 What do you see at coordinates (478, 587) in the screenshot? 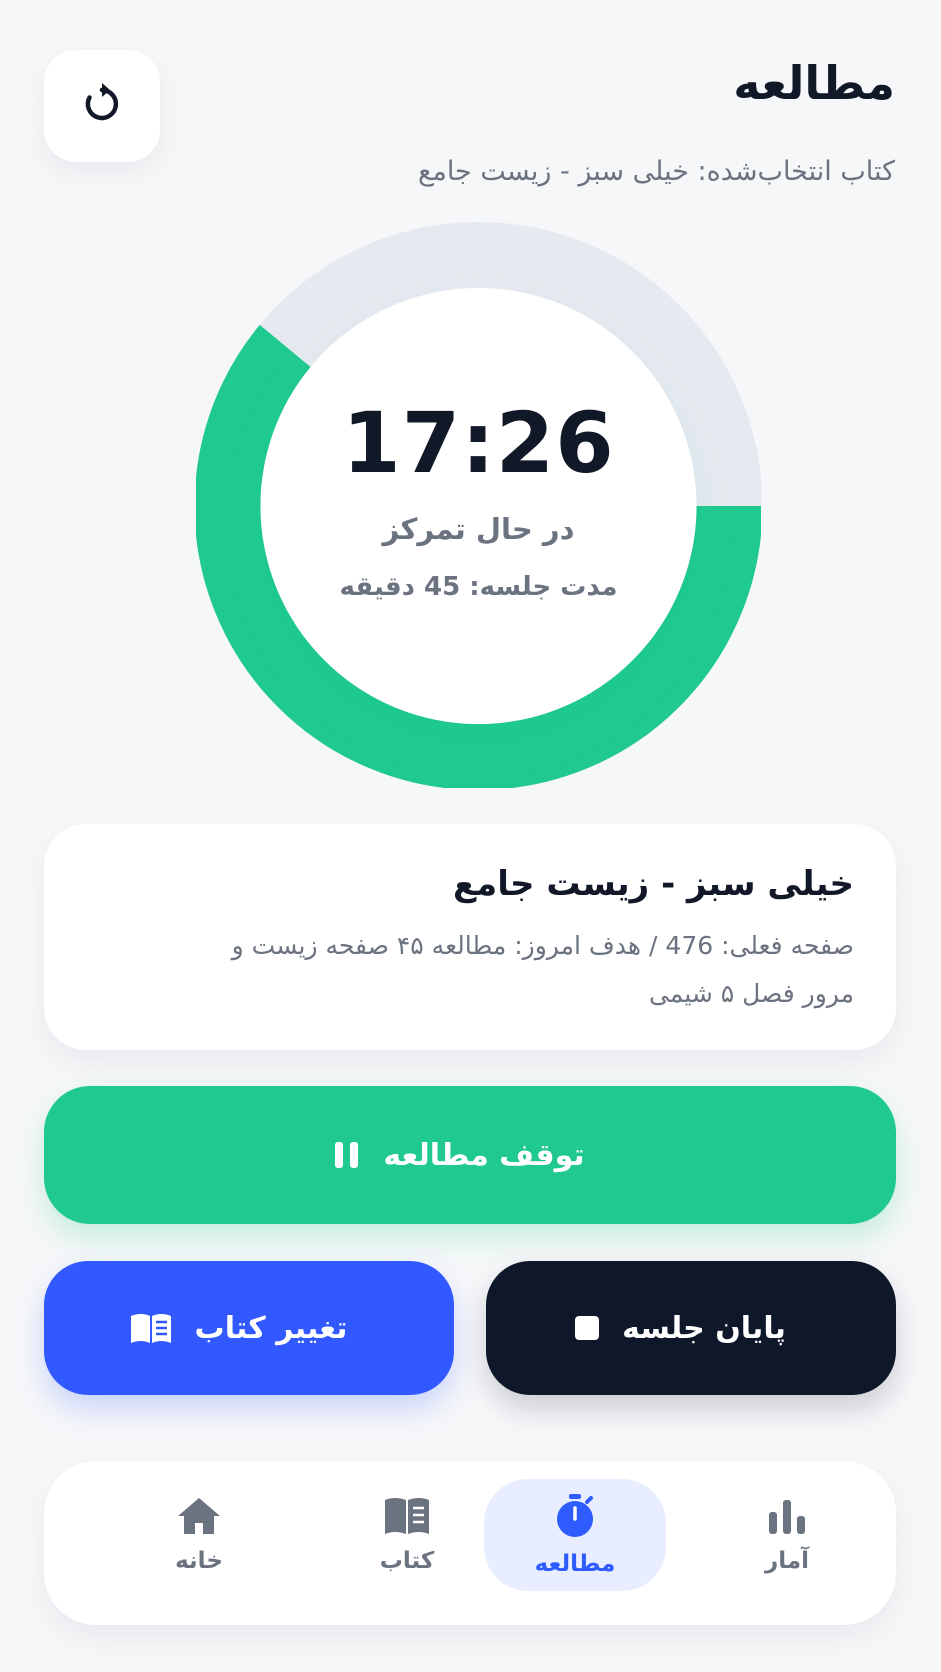
I see `session-duration: مدت جلسه: 45 دقیقه` at bounding box center [478, 587].